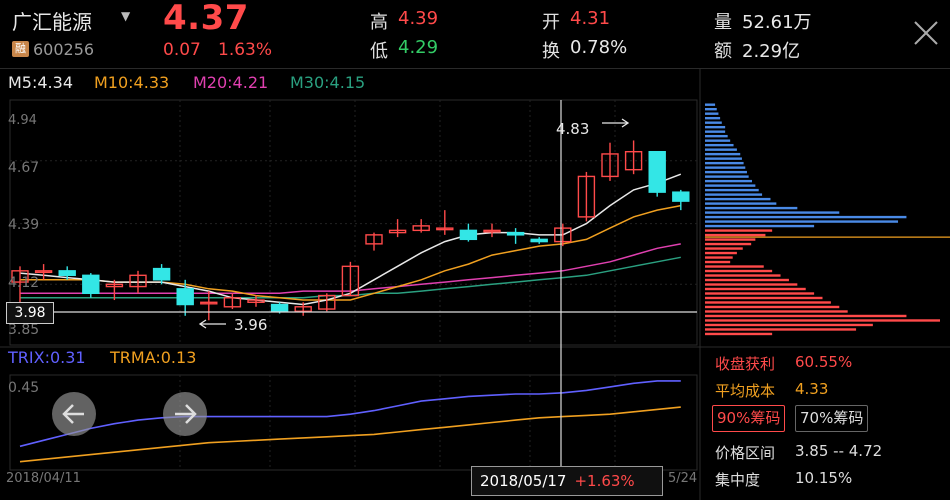  I want to click on concentration-value: 10.15%, so click(824, 478).